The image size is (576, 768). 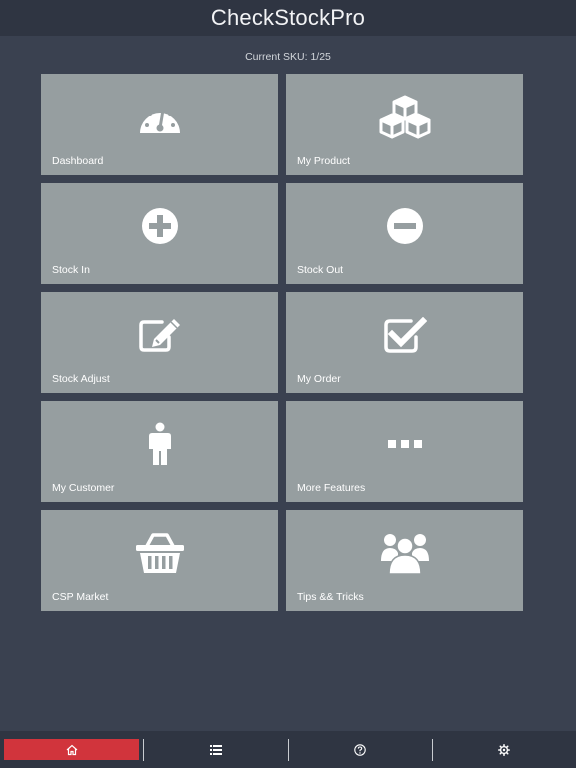 I want to click on dashboard-gauge-icon, so click(x=159, y=117).